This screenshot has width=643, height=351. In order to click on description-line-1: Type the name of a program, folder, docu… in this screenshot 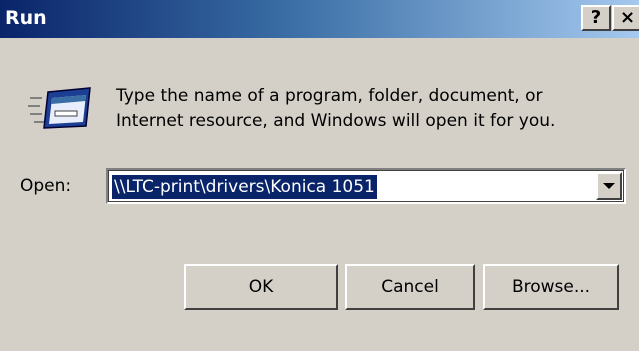, I will do `click(329, 96)`.